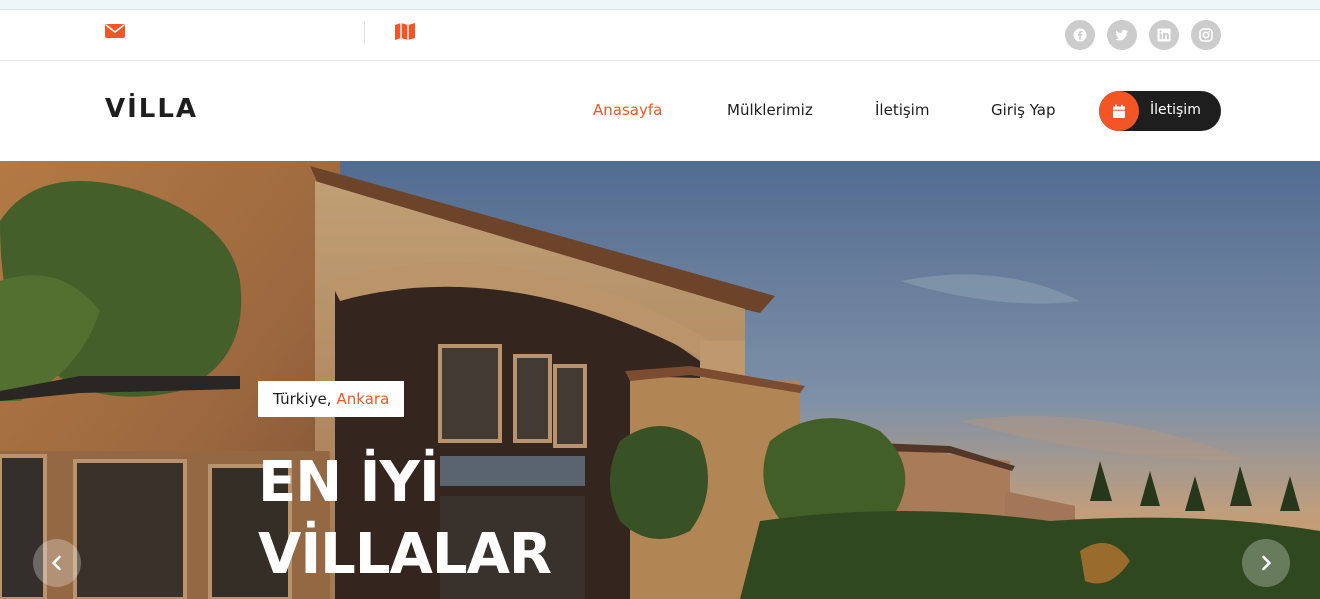 The width and height of the screenshot is (1320, 599). I want to click on slider-prev-button, so click(57, 563).